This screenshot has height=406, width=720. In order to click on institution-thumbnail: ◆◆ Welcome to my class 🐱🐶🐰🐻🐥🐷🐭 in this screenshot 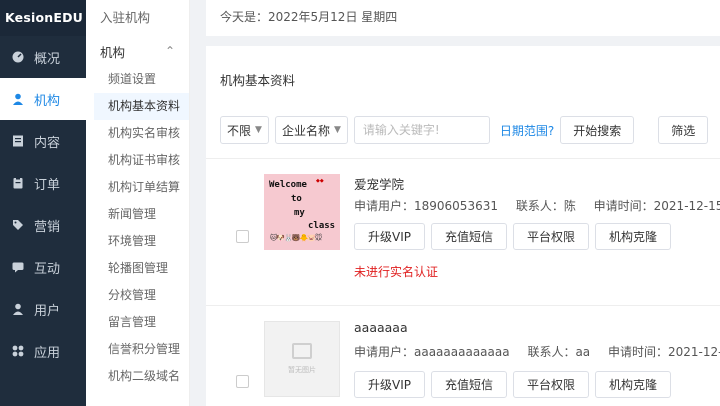, I will do `click(302, 212)`.